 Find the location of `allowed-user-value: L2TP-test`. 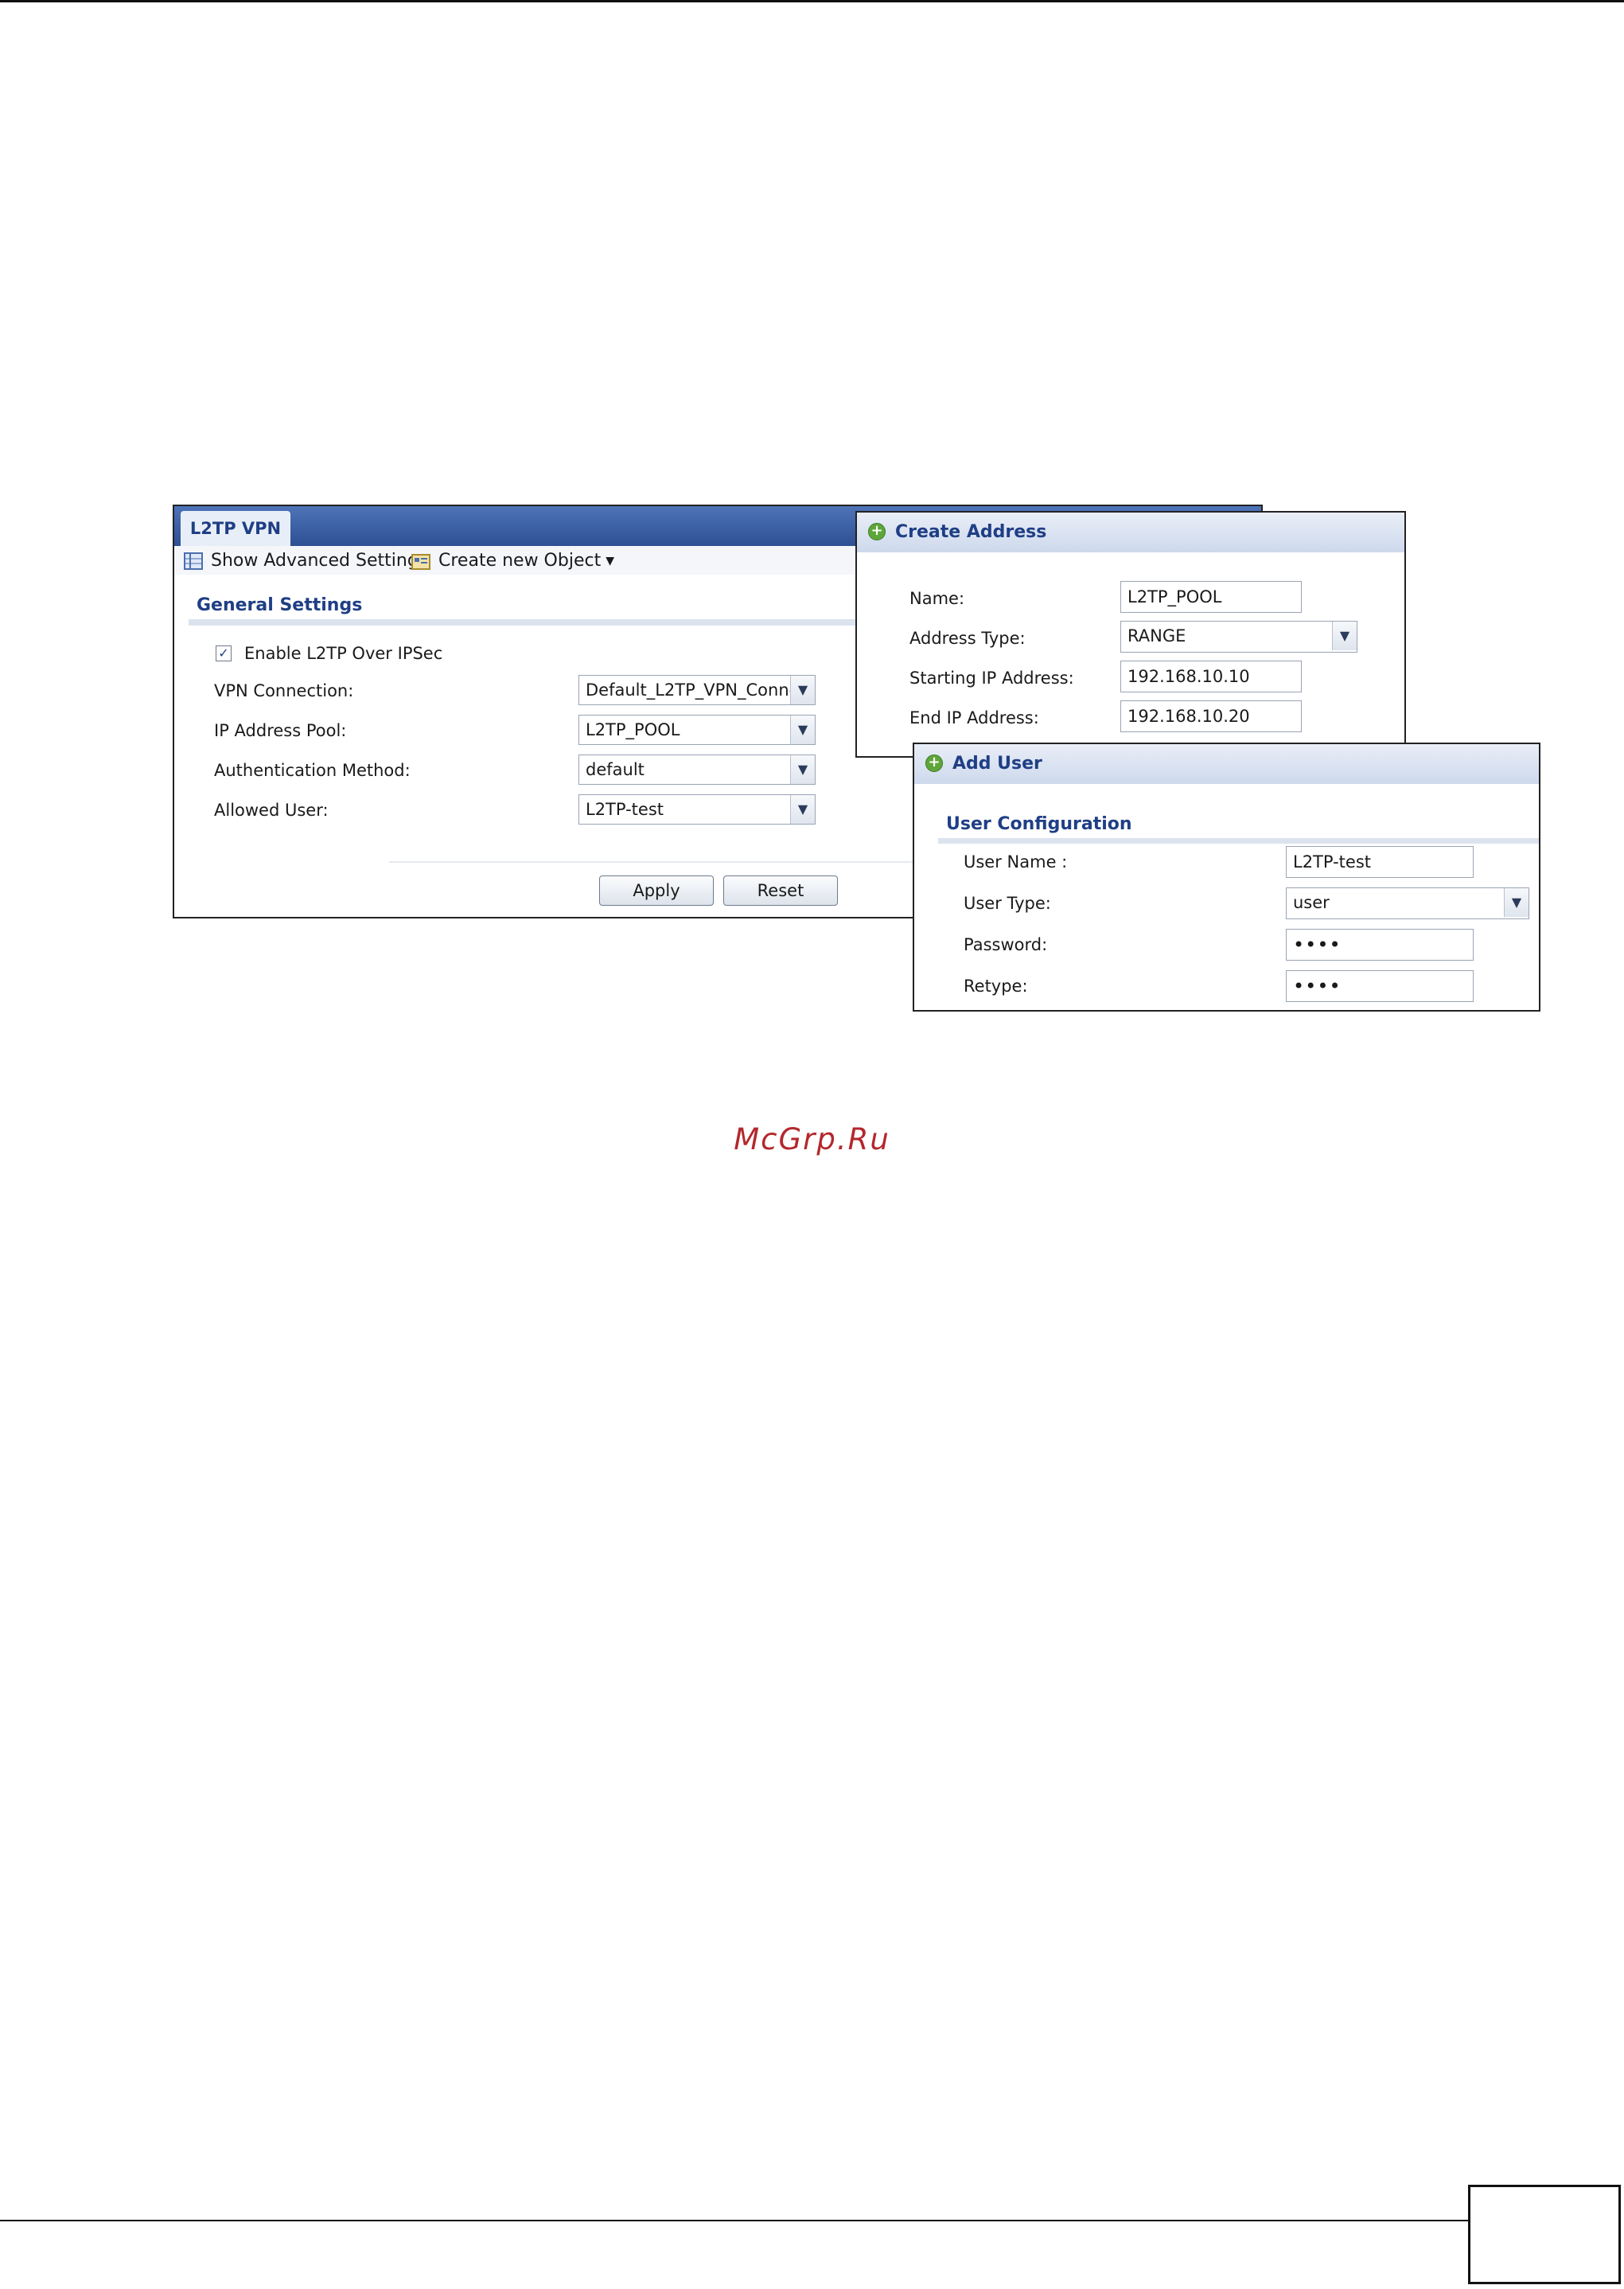

allowed-user-value: L2TP-test is located at coordinates (625, 809).